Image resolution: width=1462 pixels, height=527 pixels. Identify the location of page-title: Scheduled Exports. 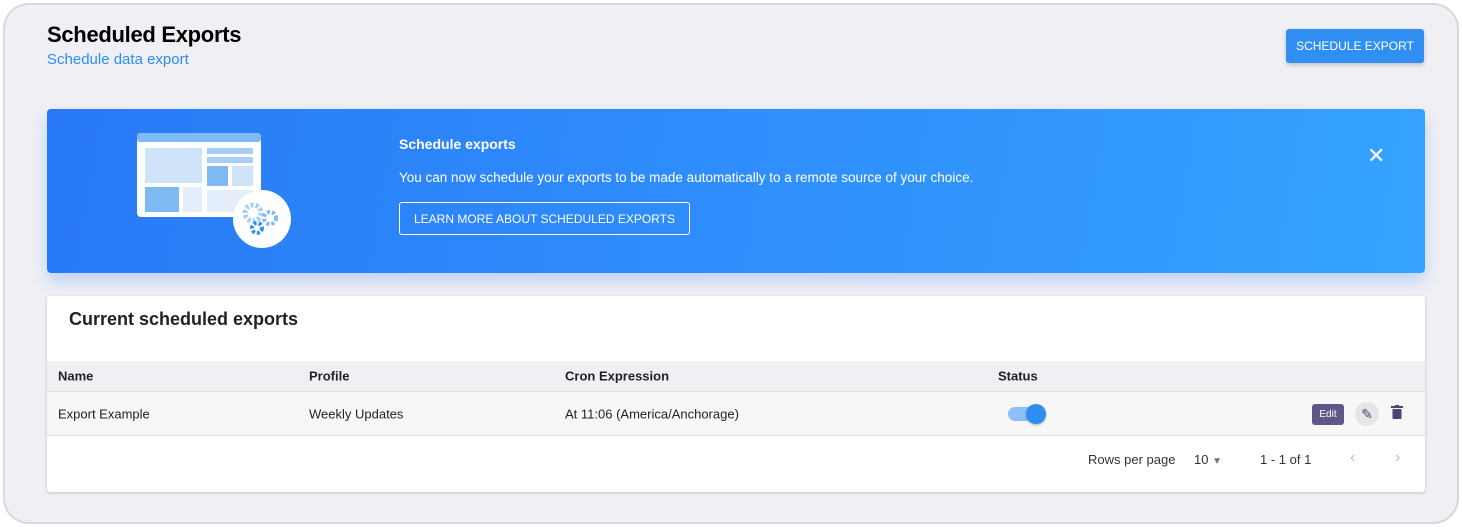
(144, 34).